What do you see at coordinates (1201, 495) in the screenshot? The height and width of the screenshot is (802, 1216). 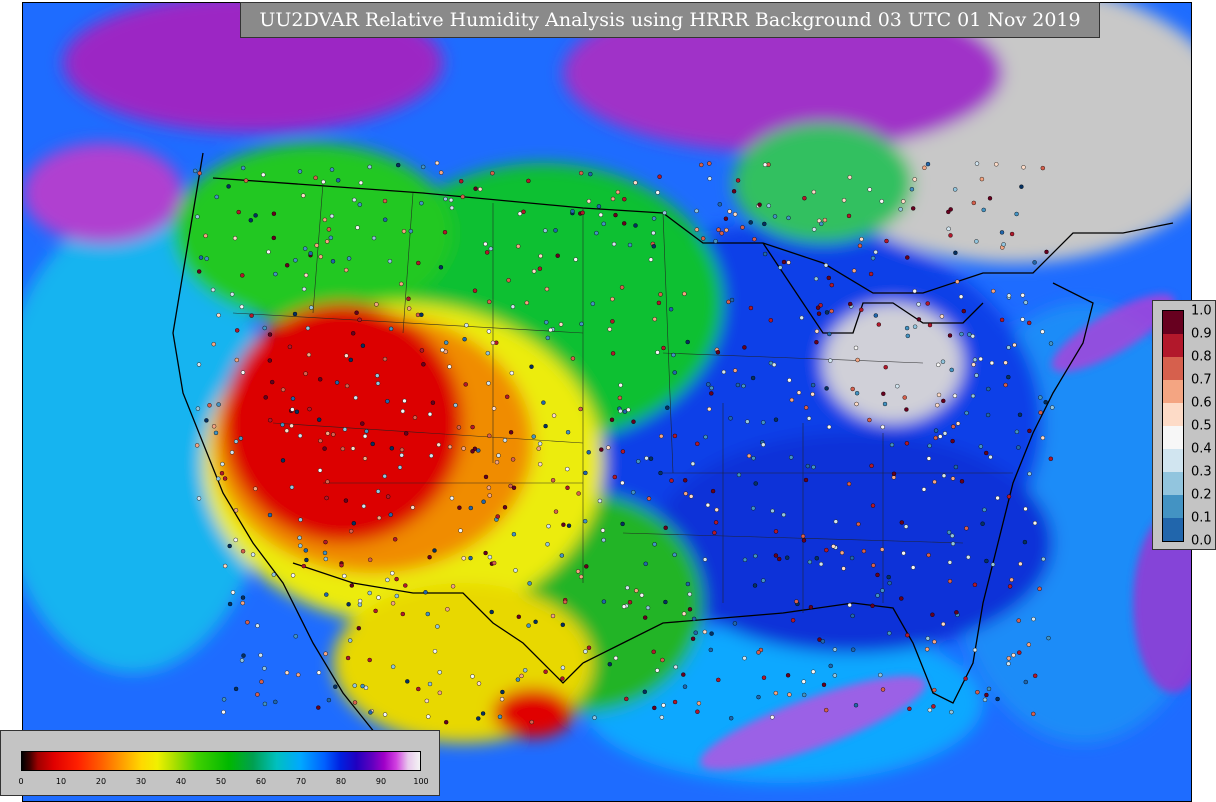 I see `colorbar-tick-label: 0.2` at bounding box center [1201, 495].